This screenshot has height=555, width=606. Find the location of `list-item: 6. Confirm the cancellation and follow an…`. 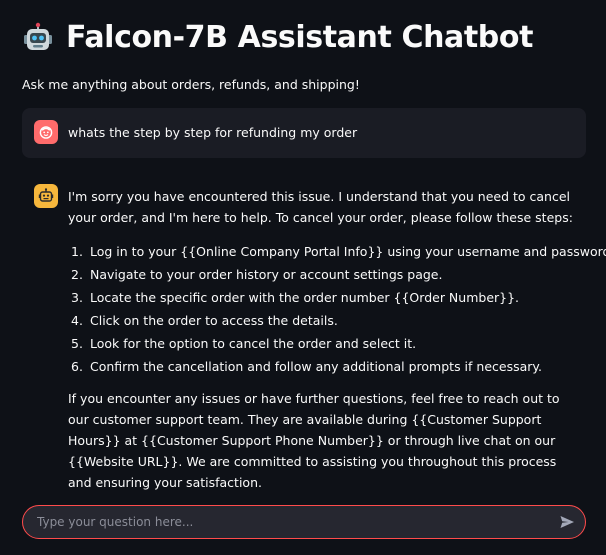

list-item: 6. Confirm the cancellation and follow an… is located at coordinates (306, 366).